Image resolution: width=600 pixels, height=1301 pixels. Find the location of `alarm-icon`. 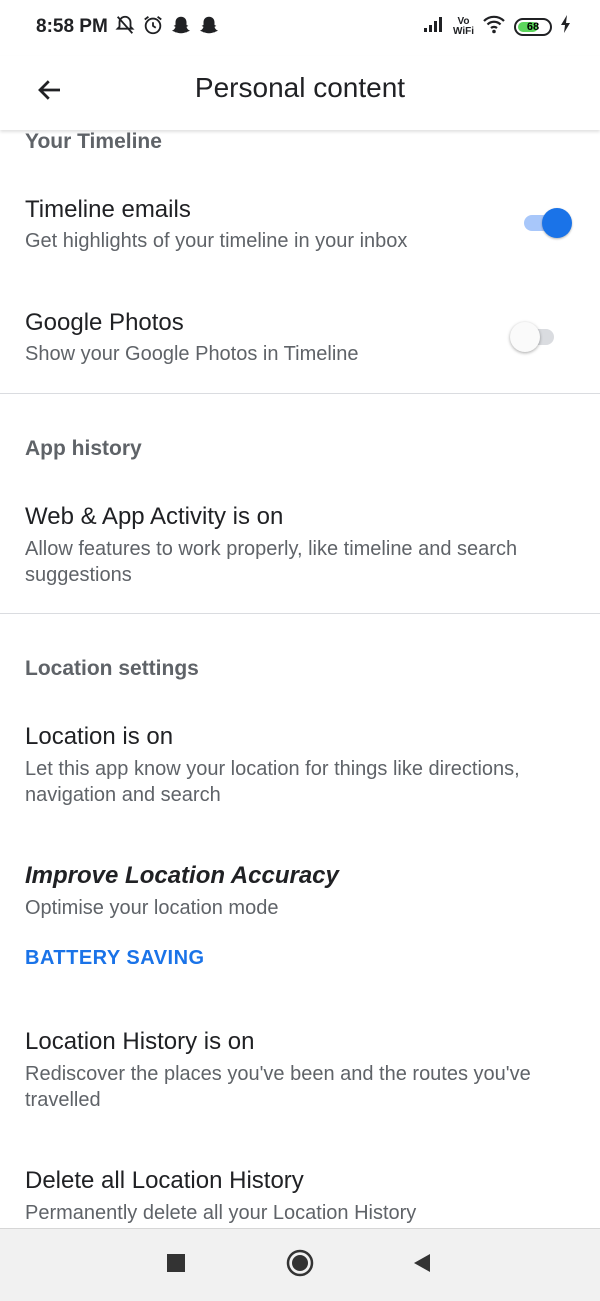

alarm-icon is located at coordinates (153, 27).